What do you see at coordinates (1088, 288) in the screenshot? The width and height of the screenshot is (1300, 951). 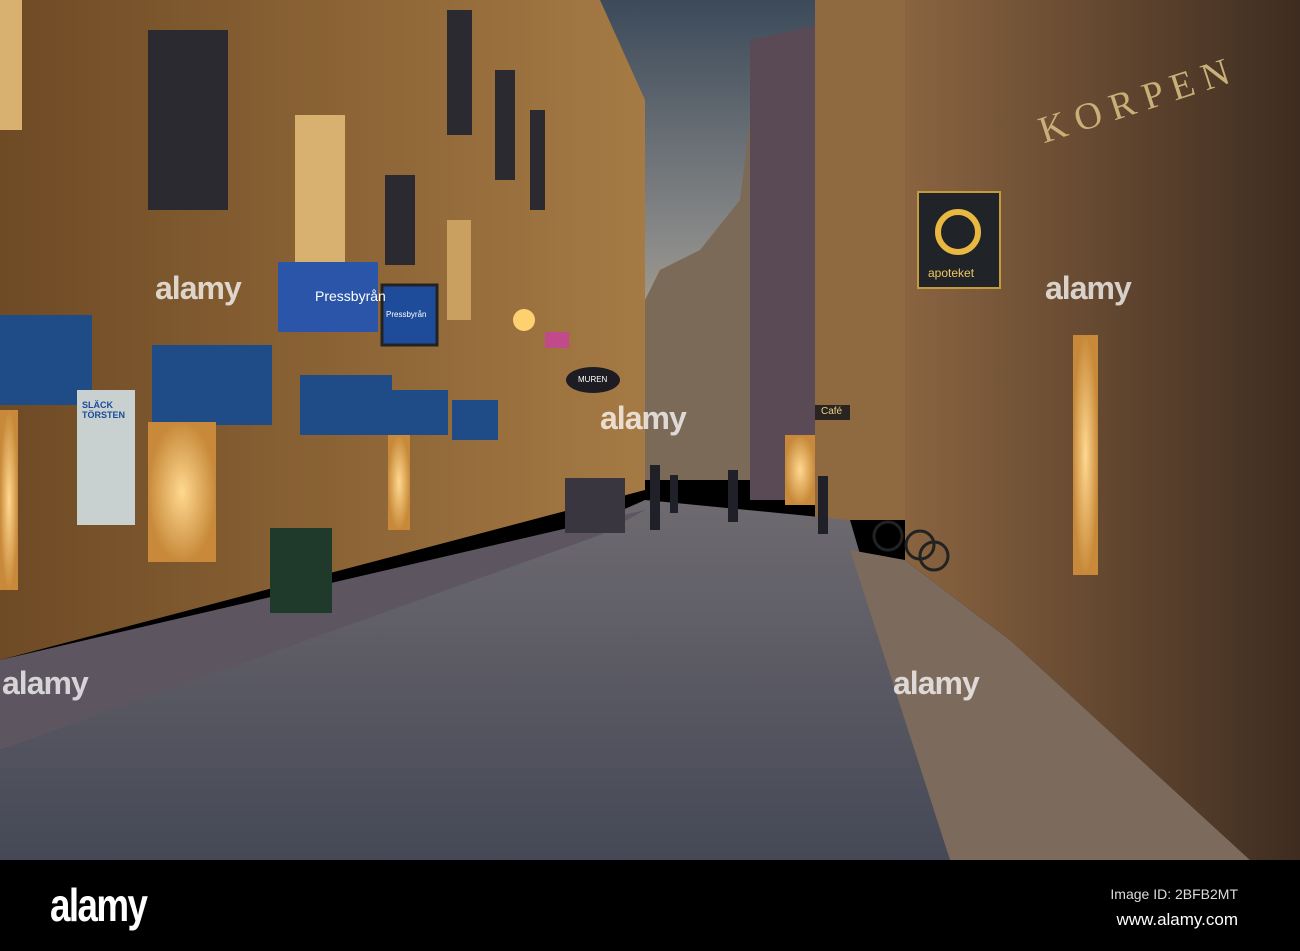 I see `watermark-right: alamy` at bounding box center [1088, 288].